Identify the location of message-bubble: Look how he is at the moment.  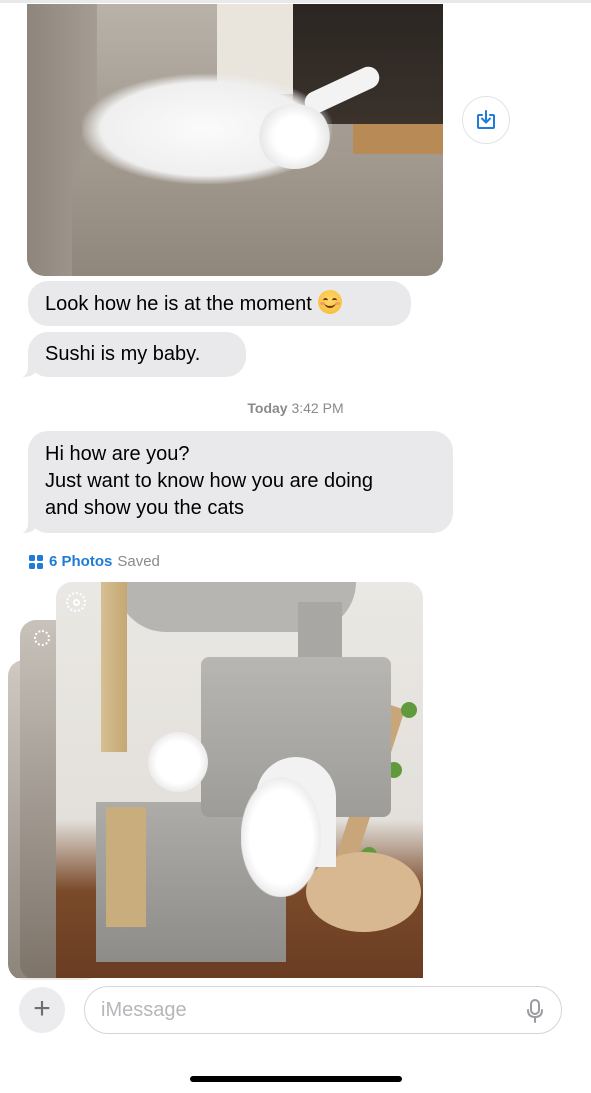
(219, 303).